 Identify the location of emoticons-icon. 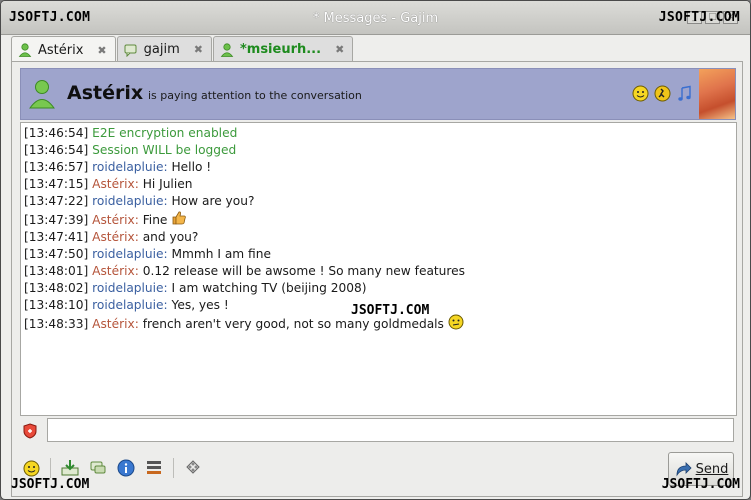
(31, 468).